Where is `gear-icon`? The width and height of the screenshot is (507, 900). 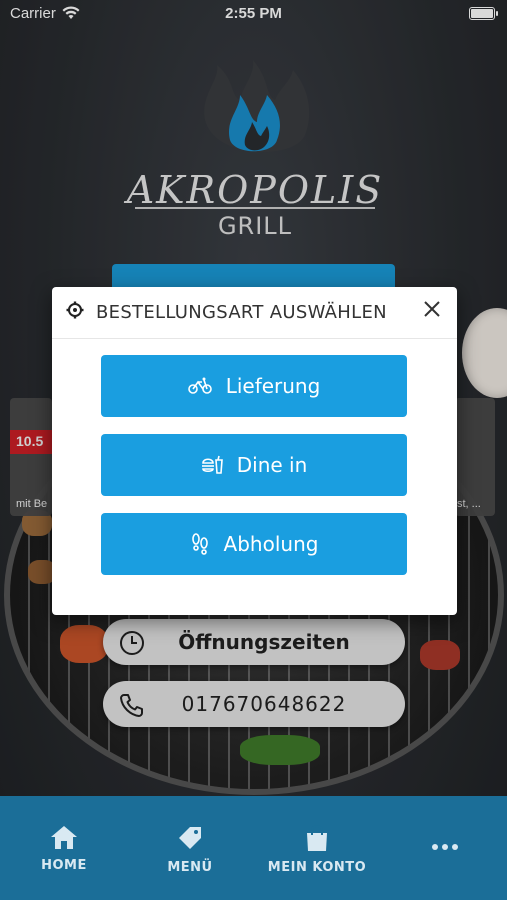
gear-icon is located at coordinates (75, 310).